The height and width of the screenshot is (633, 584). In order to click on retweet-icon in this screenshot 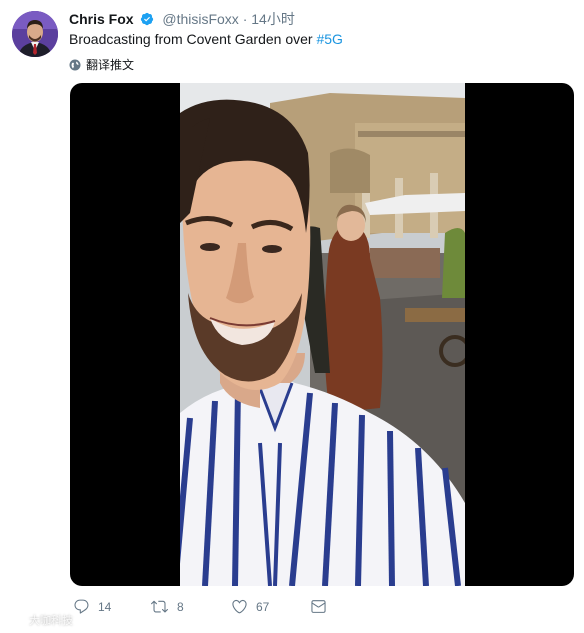, I will do `click(159, 606)`.